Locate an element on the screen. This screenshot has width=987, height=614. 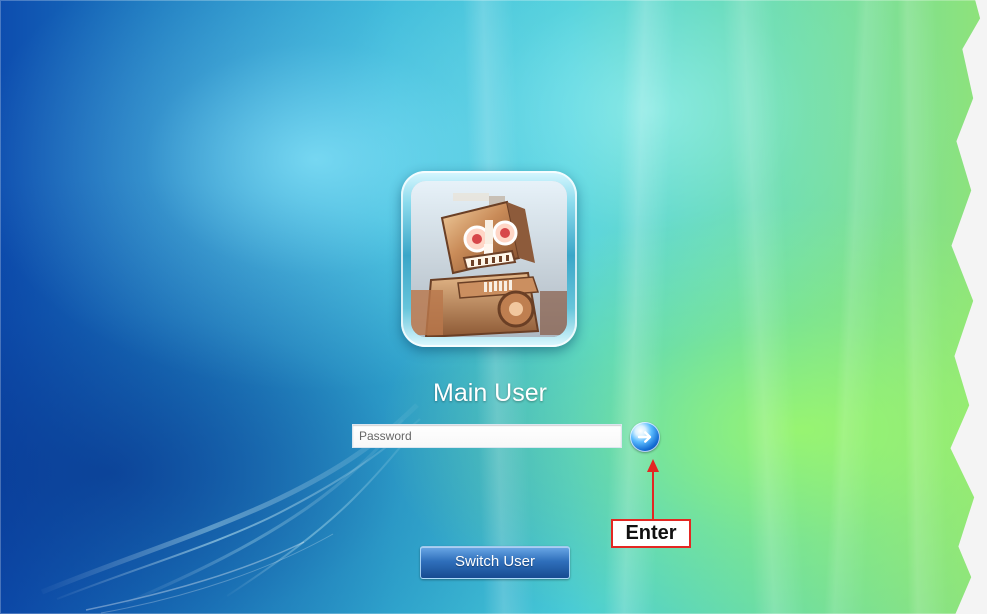
enter-callout-label: Enter is located at coordinates (651, 533).